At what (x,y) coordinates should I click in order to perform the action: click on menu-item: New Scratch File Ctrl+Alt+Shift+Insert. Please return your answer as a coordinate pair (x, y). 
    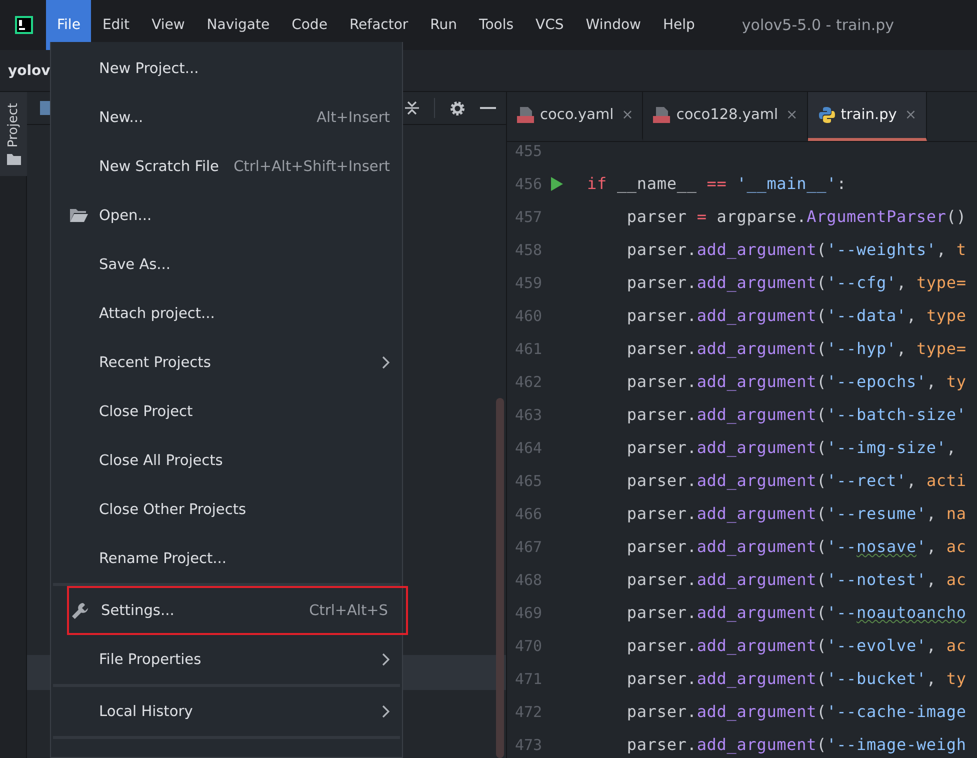
    Looking at the image, I should click on (226, 166).